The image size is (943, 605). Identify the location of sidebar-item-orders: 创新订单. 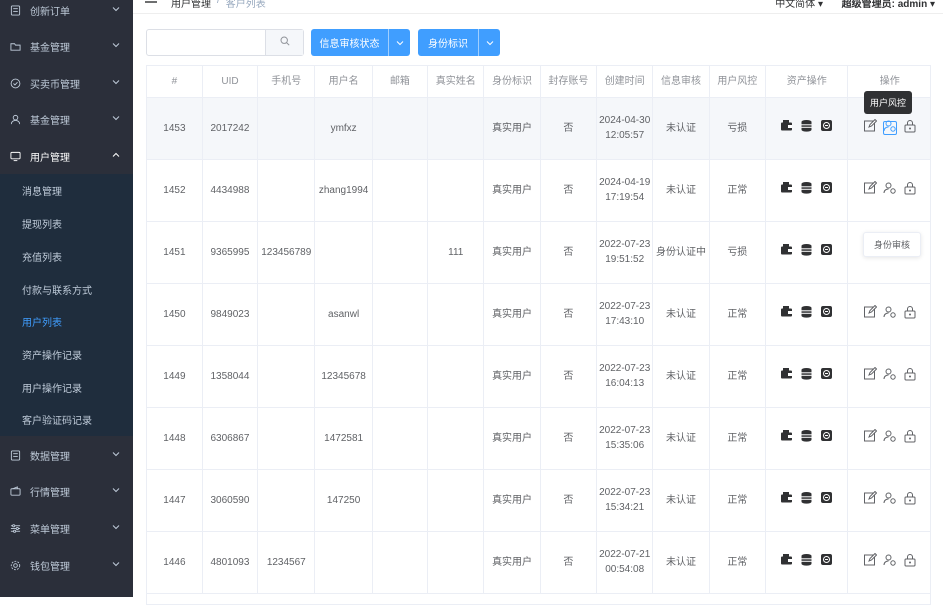
(66, 14).